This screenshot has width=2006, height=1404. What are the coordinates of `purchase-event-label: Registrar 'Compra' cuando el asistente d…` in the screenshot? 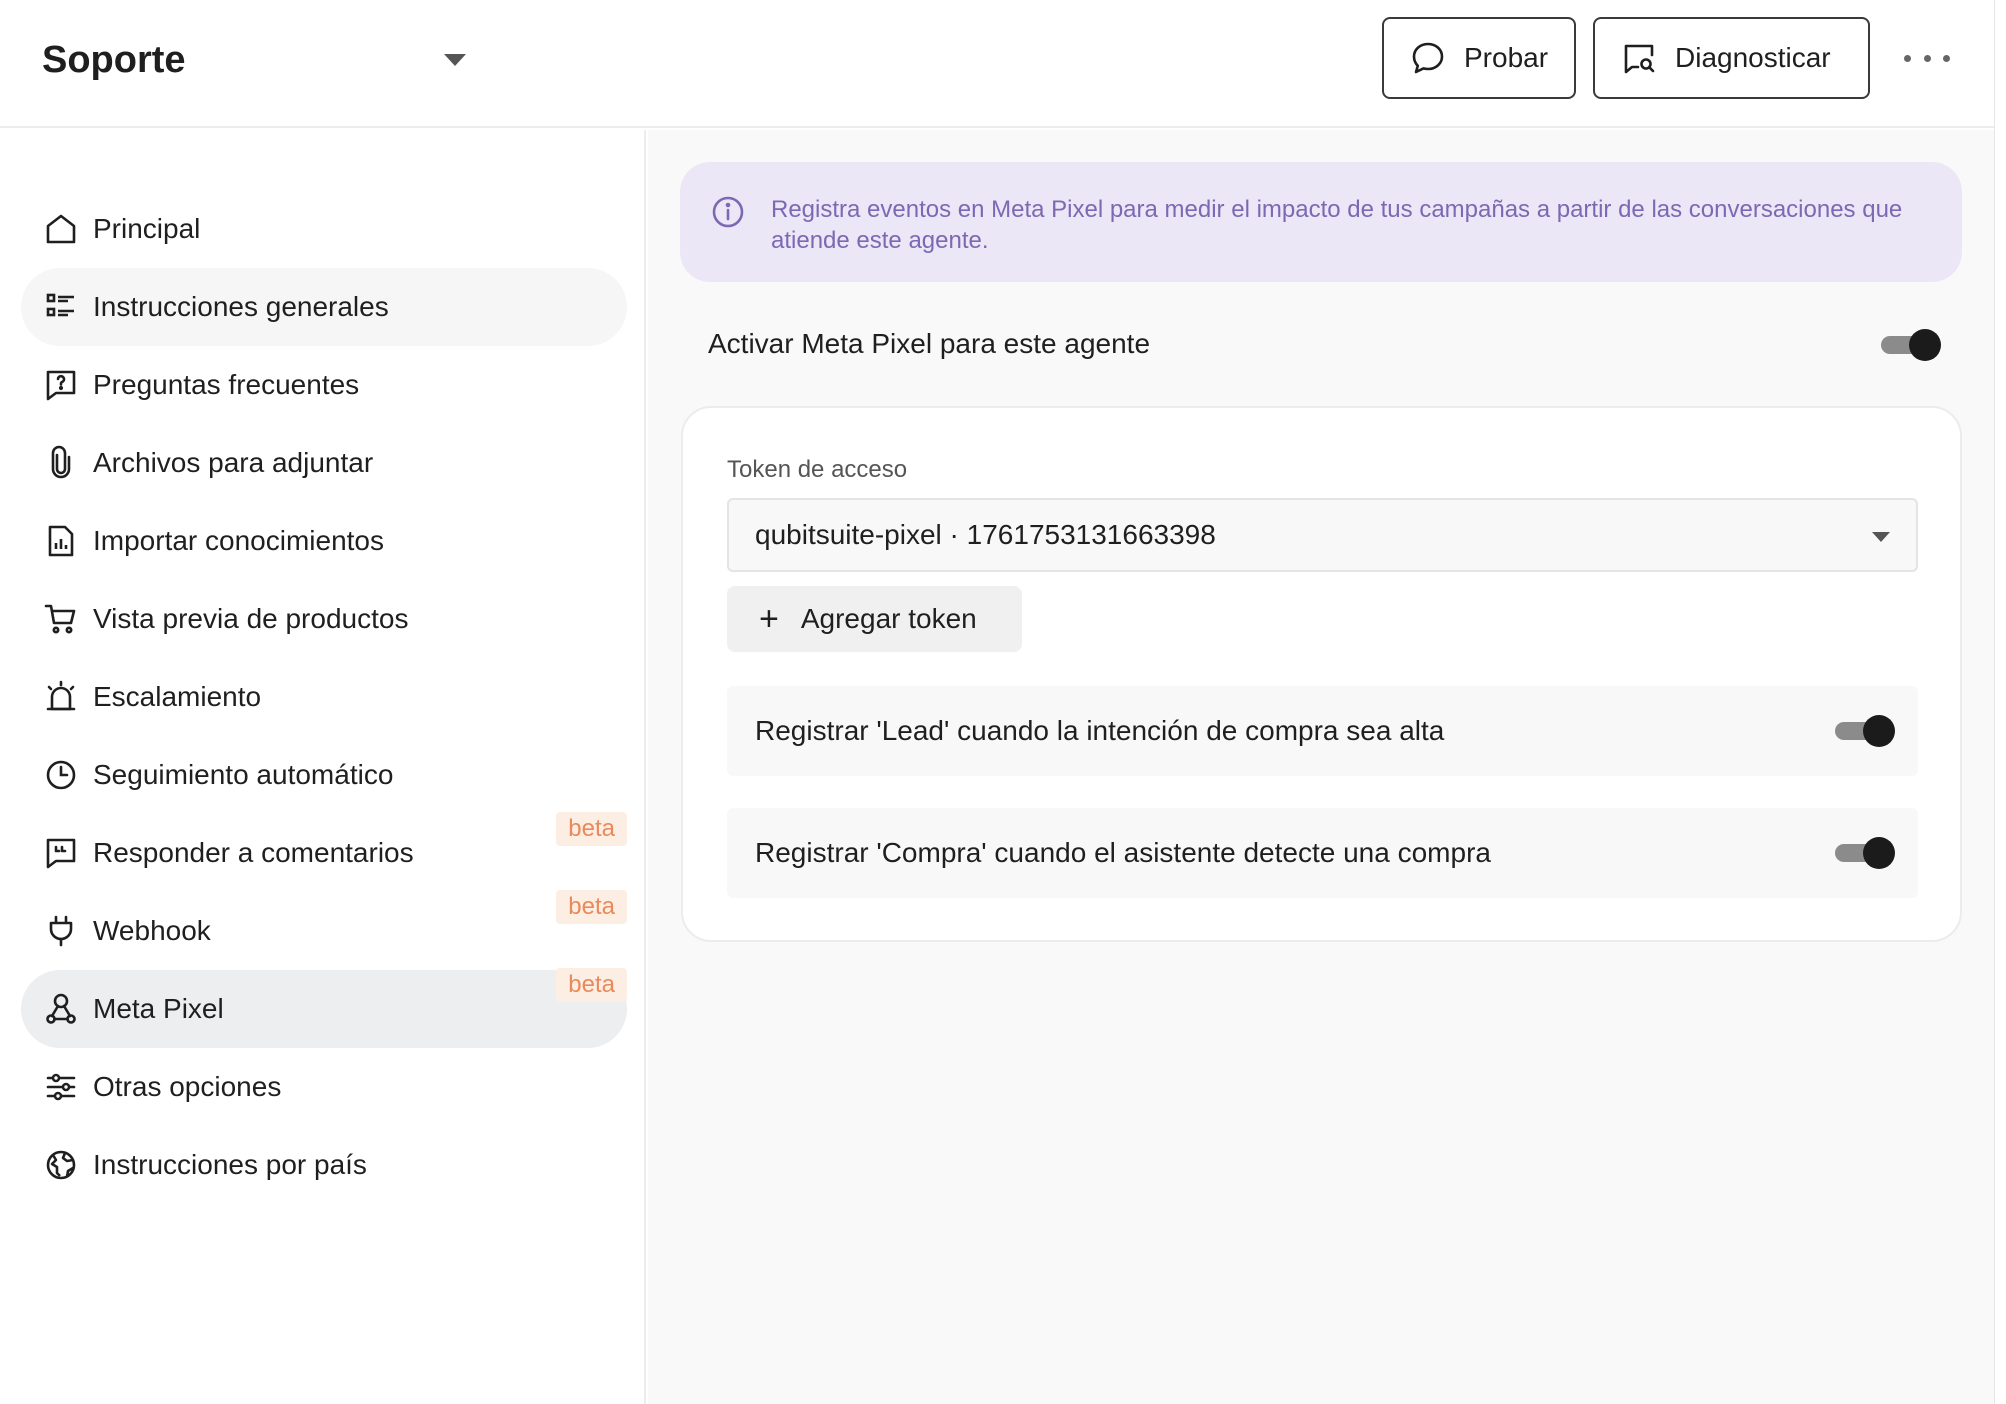 It's located at (1123, 852).